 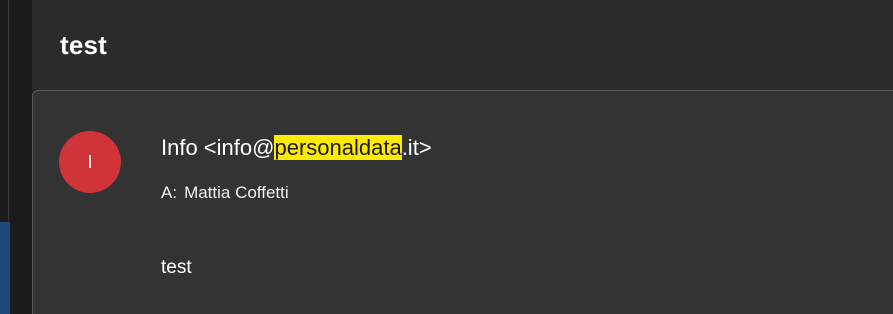 What do you see at coordinates (176, 267) in the screenshot?
I see `message-body: test` at bounding box center [176, 267].